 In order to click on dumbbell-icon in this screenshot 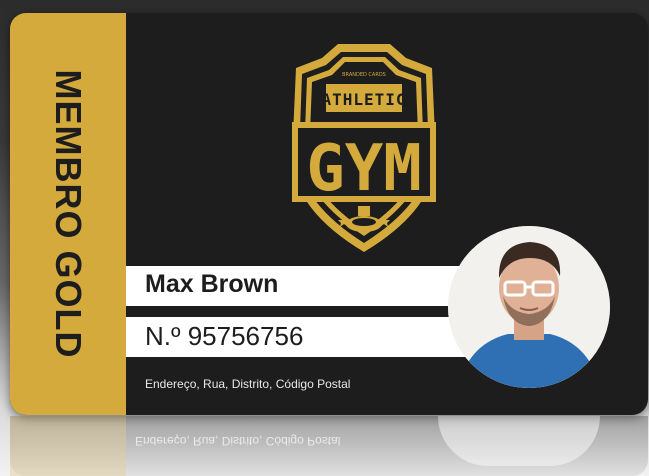, I will do `click(364, 211)`.